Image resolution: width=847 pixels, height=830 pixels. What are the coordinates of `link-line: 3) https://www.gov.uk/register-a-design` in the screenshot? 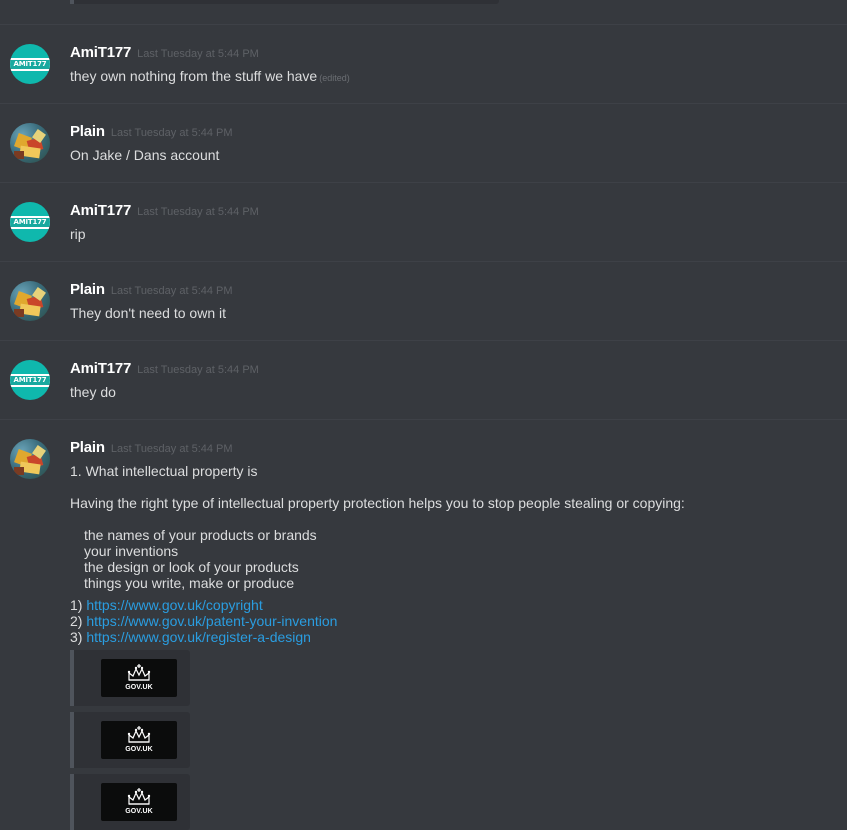 It's located at (190, 637).